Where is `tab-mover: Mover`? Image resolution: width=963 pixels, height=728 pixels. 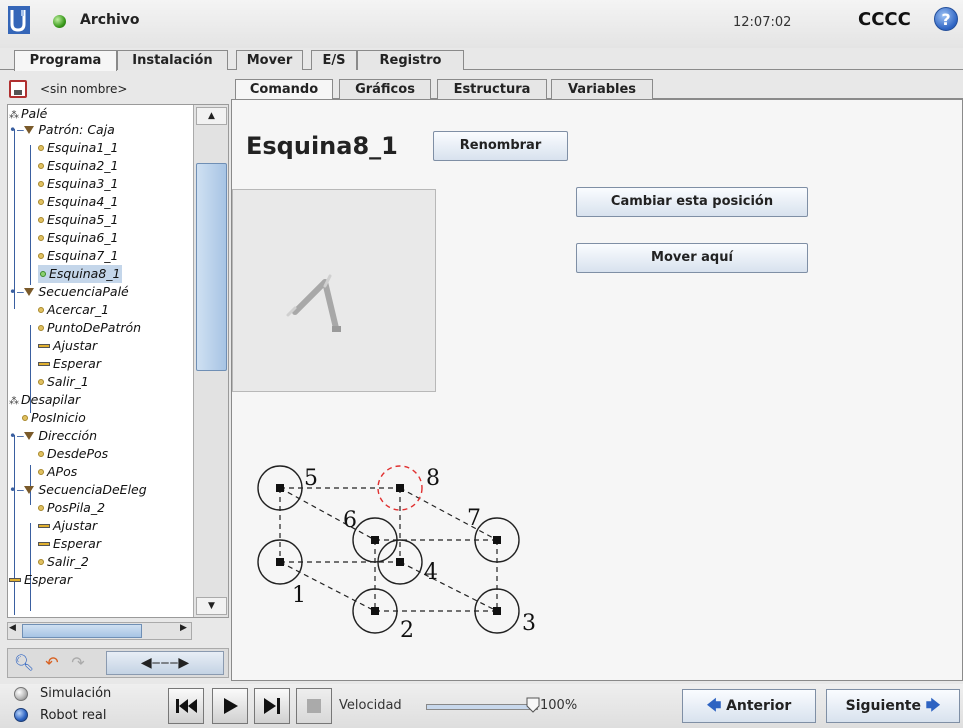 tab-mover: Mover is located at coordinates (269, 60).